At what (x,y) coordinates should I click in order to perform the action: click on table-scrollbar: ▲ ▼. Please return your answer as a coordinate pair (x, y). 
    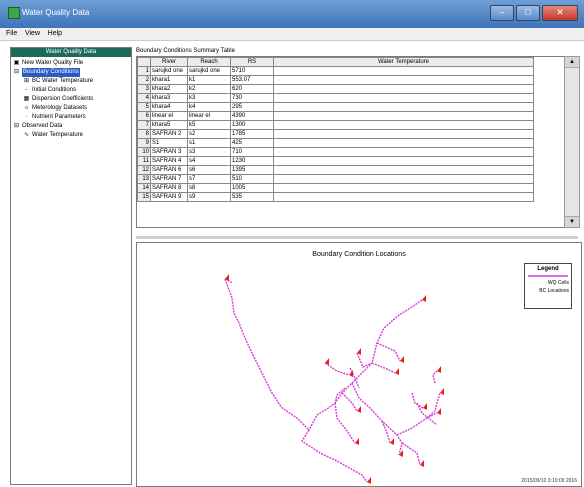
    Looking at the image, I should click on (572, 142).